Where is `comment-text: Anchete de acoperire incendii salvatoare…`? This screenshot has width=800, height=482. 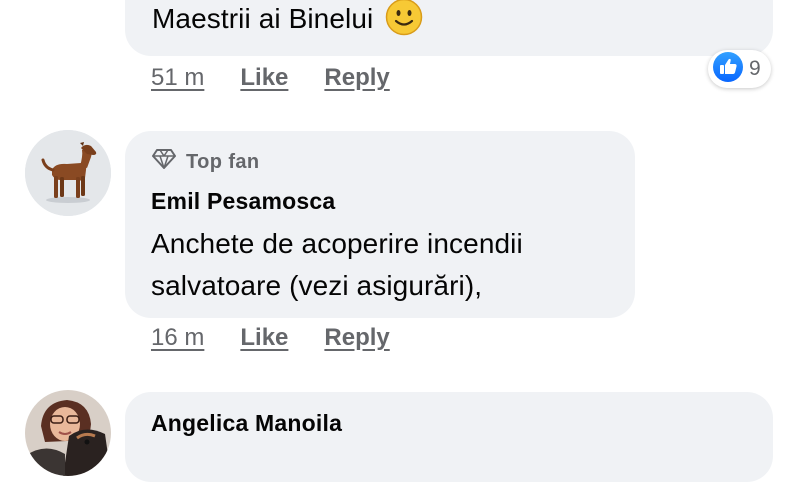
comment-text: Anchete de acoperire incendii salvatoare… is located at coordinates (337, 265).